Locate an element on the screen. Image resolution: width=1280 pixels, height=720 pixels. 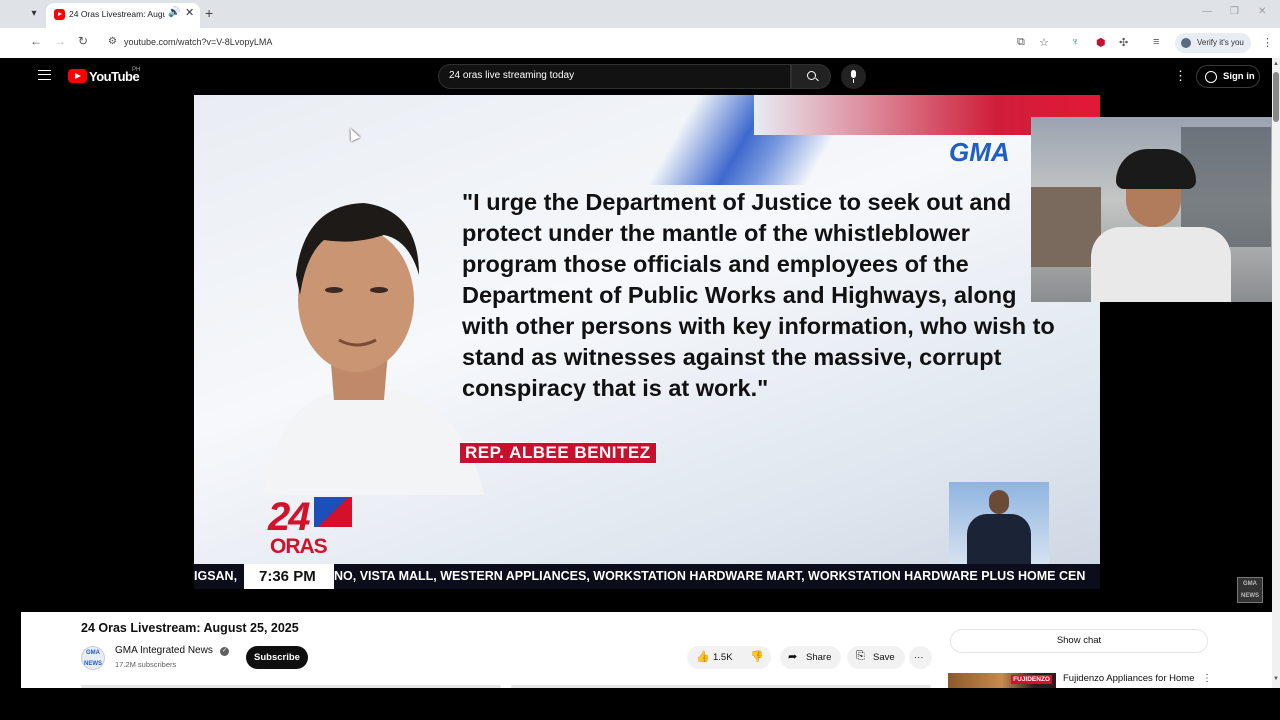
new-tab-button: + is located at coordinates (209, 13).